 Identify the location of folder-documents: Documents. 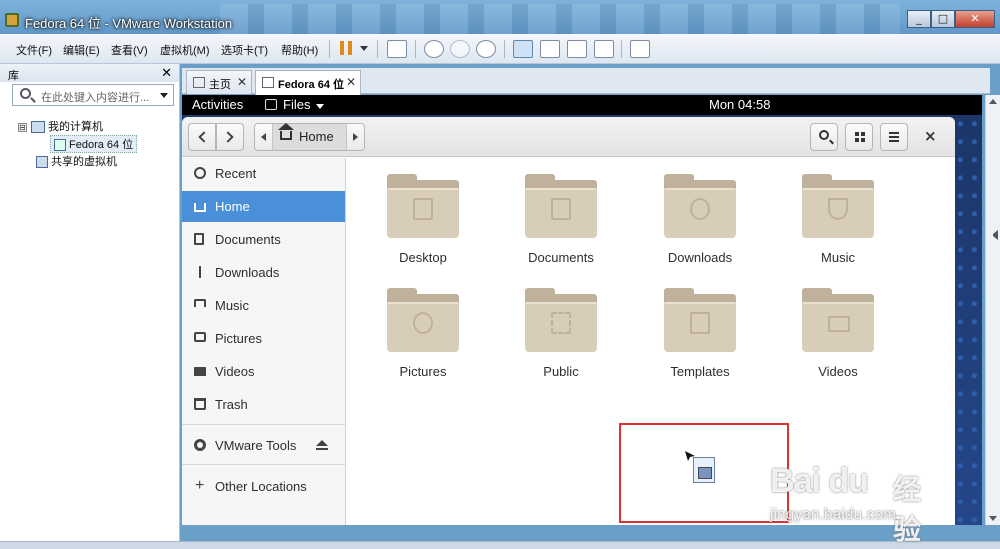
(561, 221).